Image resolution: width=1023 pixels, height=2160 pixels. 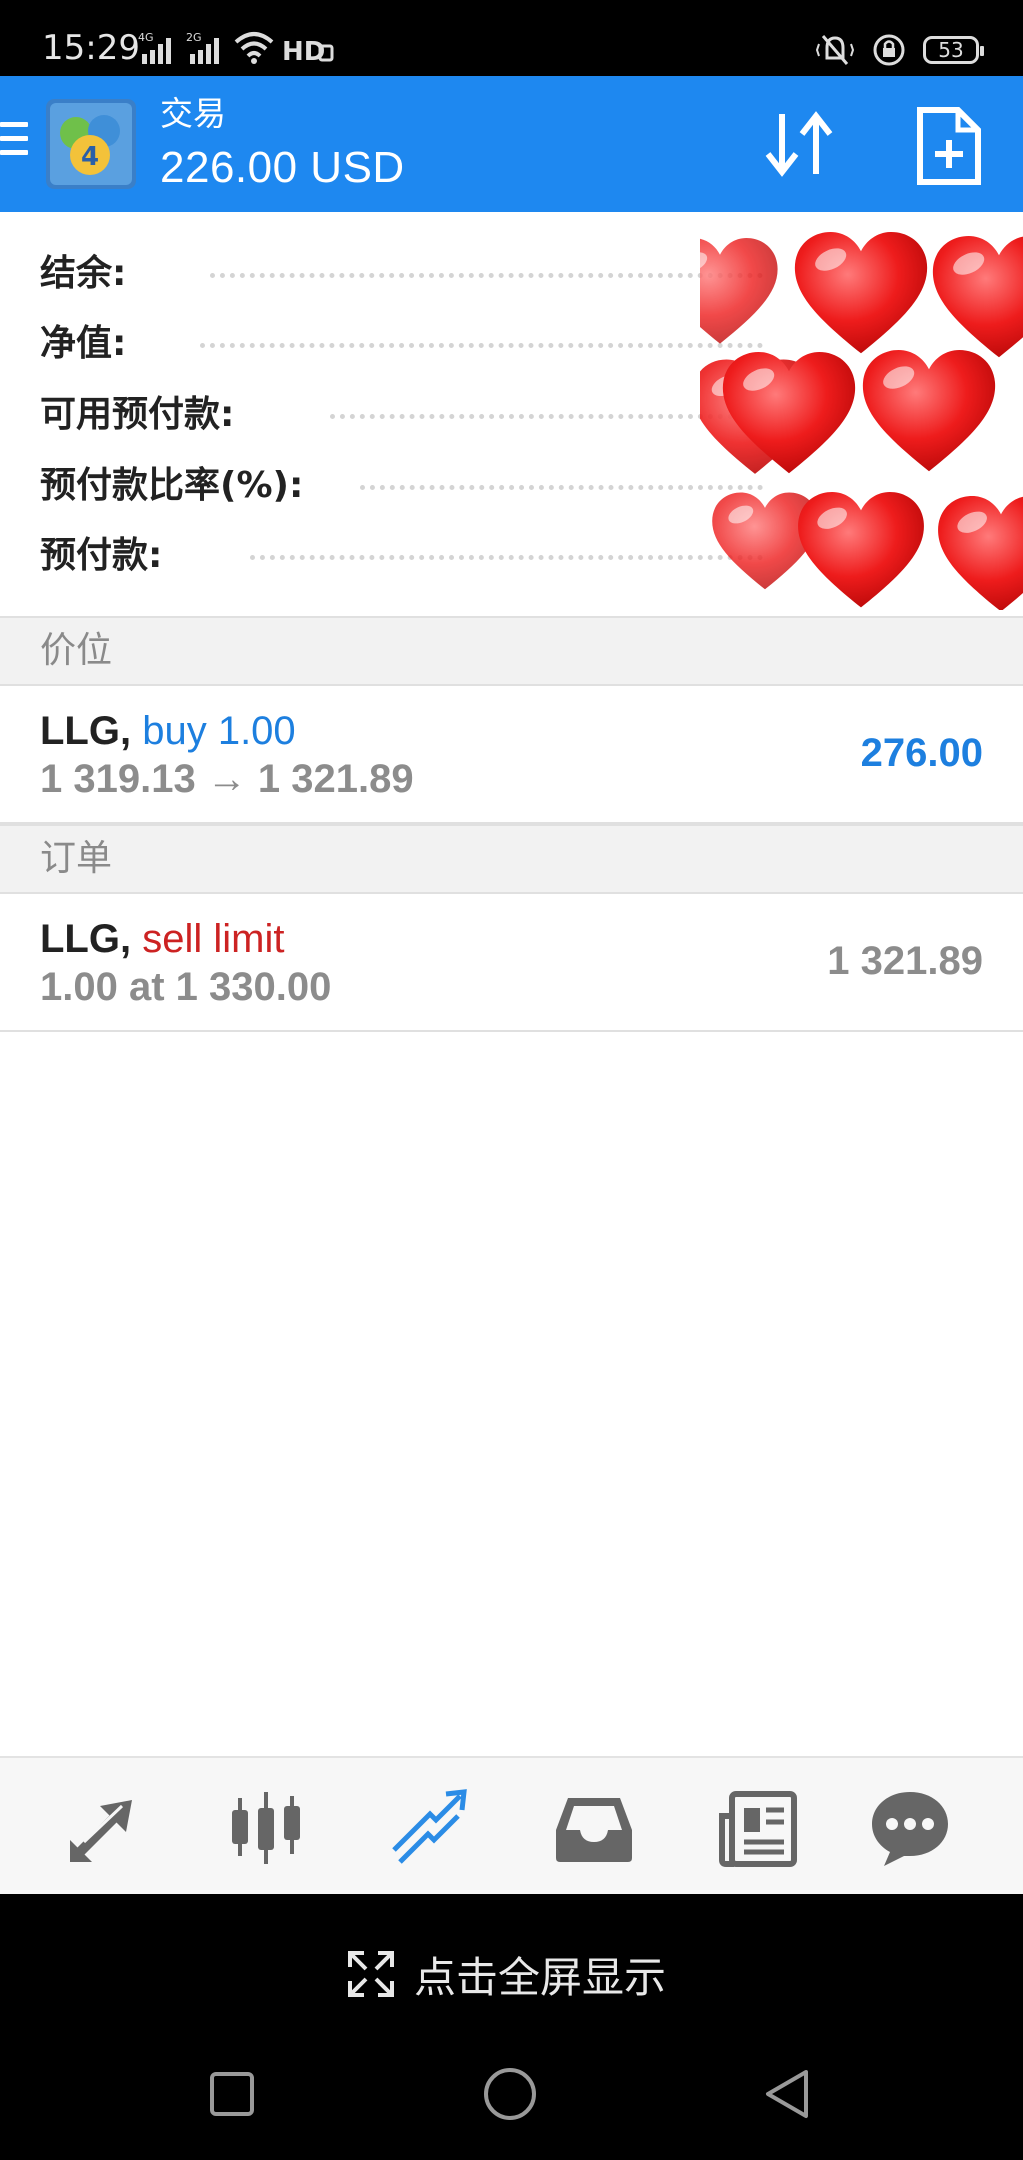 I want to click on positions-header: 价位, so click(x=511, y=651).